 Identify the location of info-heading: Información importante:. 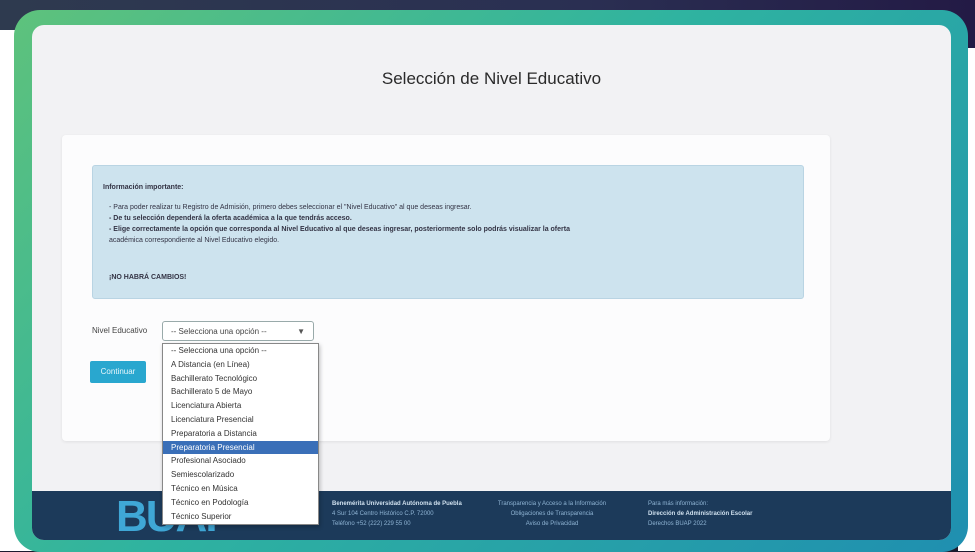
(143, 187).